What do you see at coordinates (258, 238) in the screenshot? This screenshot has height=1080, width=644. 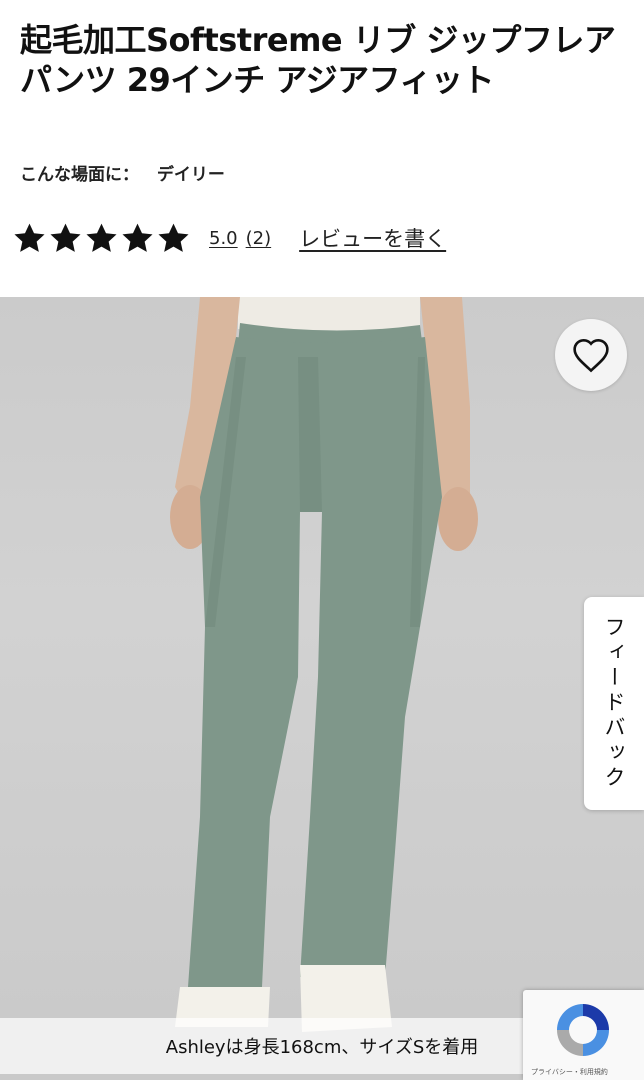 I see `review-count: (2)` at bounding box center [258, 238].